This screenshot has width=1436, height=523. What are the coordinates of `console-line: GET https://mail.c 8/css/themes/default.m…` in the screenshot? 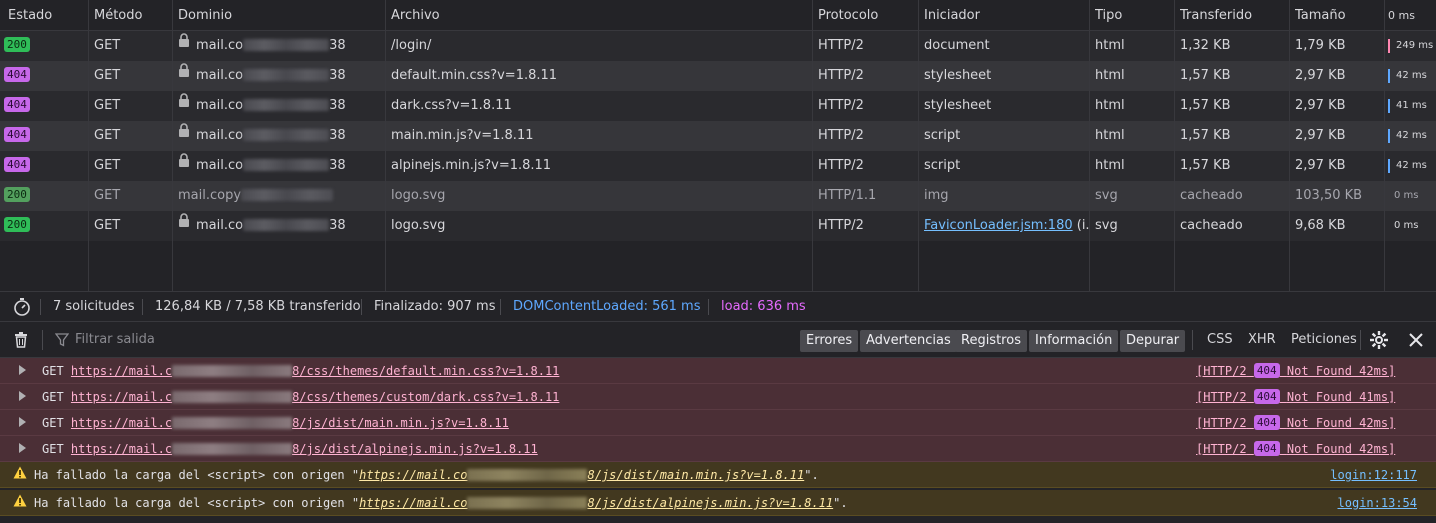 It's located at (300, 371).